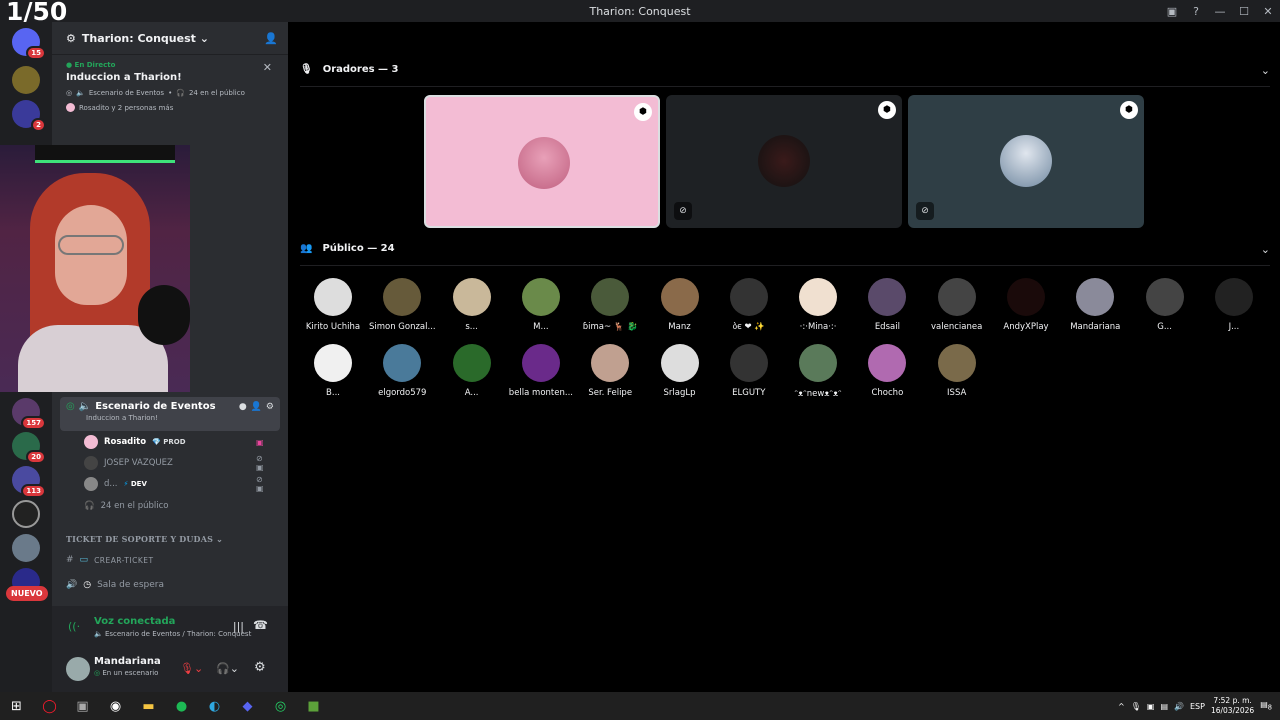  What do you see at coordinates (887, 371) in the screenshot?
I see `audience-member: Chocho` at bounding box center [887, 371].